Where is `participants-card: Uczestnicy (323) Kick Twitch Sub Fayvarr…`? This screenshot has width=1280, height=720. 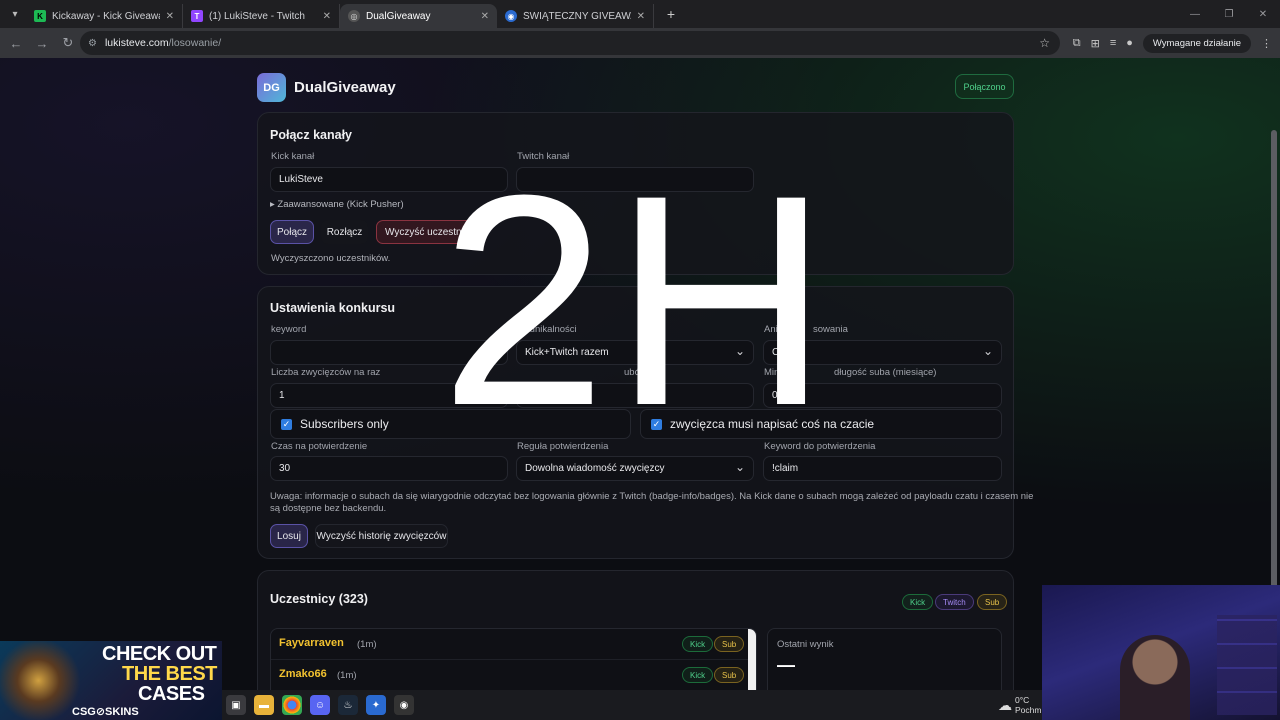
participants-card: Uczestnicy (323) Kick Twitch Sub Fayvarr… is located at coordinates (635, 640).